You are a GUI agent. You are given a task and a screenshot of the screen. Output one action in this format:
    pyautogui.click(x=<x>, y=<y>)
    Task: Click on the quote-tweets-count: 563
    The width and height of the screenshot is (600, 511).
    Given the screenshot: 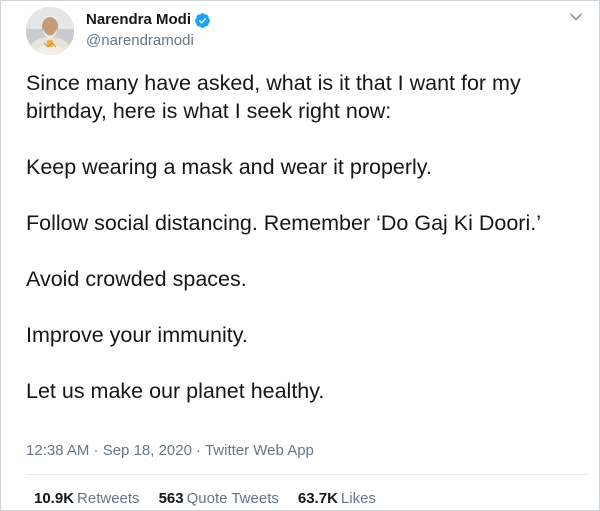 What is the action you would take?
    pyautogui.click(x=171, y=498)
    